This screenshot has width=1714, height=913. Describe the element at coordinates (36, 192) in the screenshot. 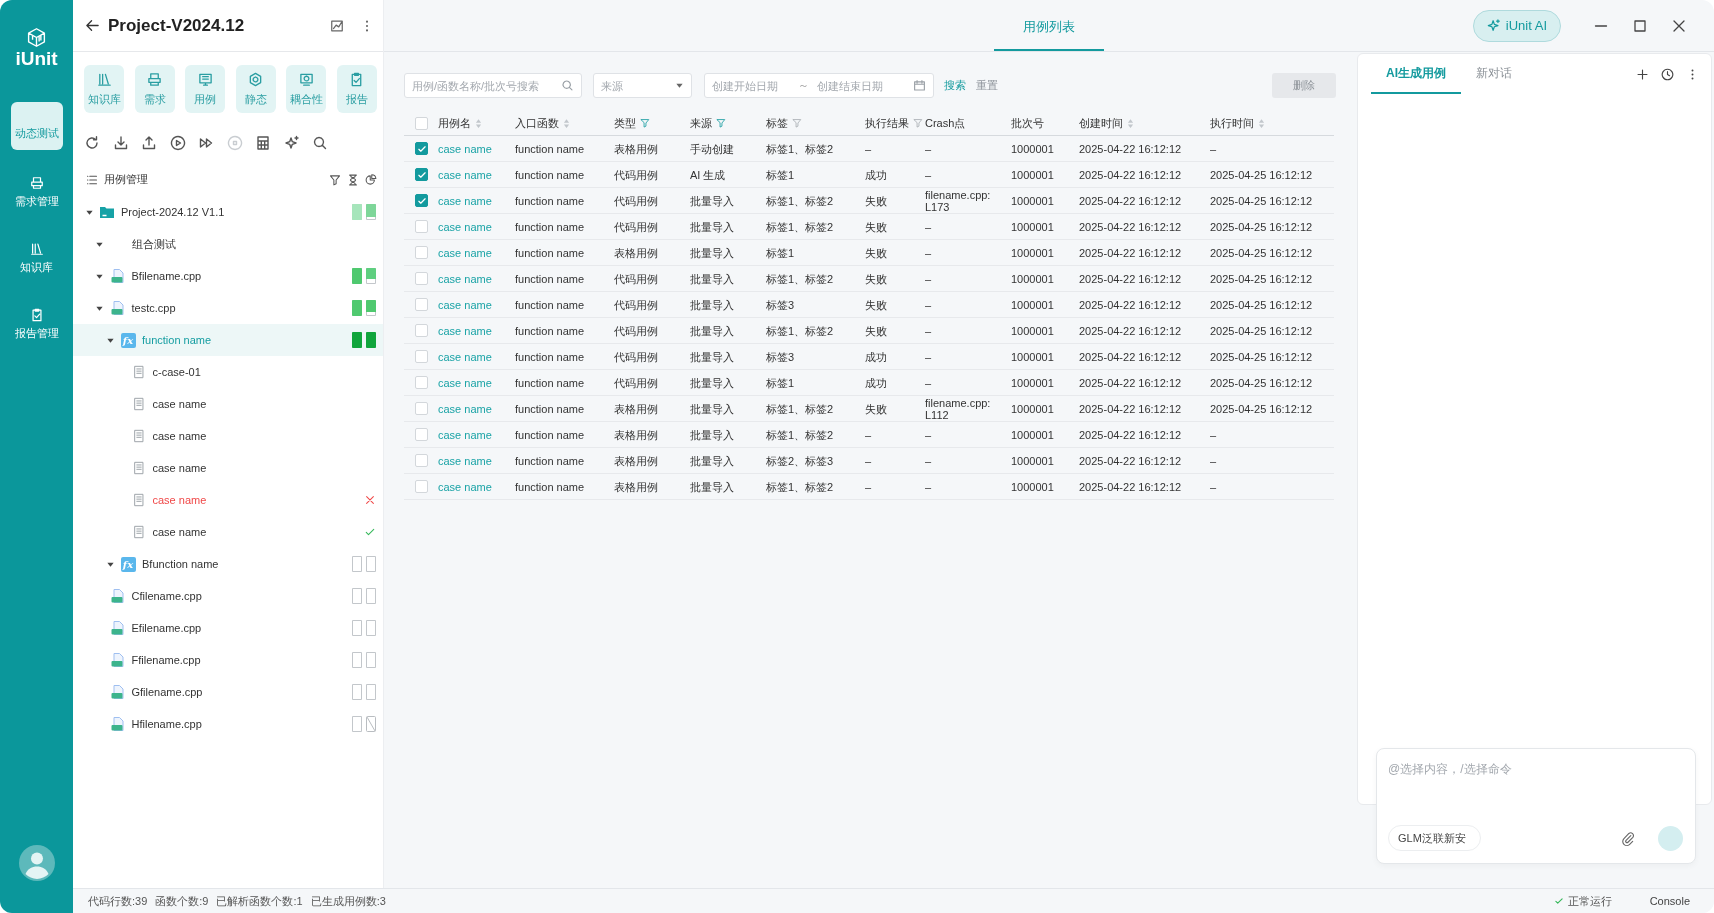

I see `nav-item: 需求管理` at that location.